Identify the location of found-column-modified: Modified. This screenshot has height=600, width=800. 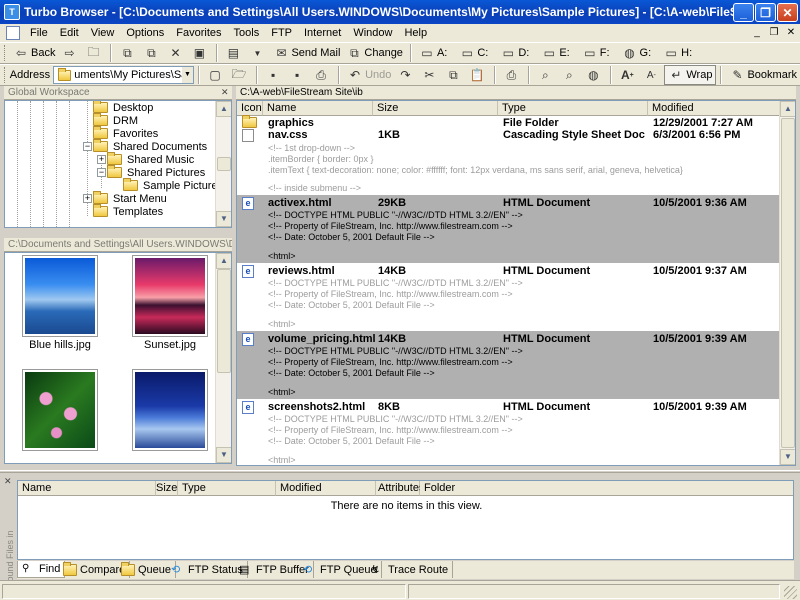
(326, 488).